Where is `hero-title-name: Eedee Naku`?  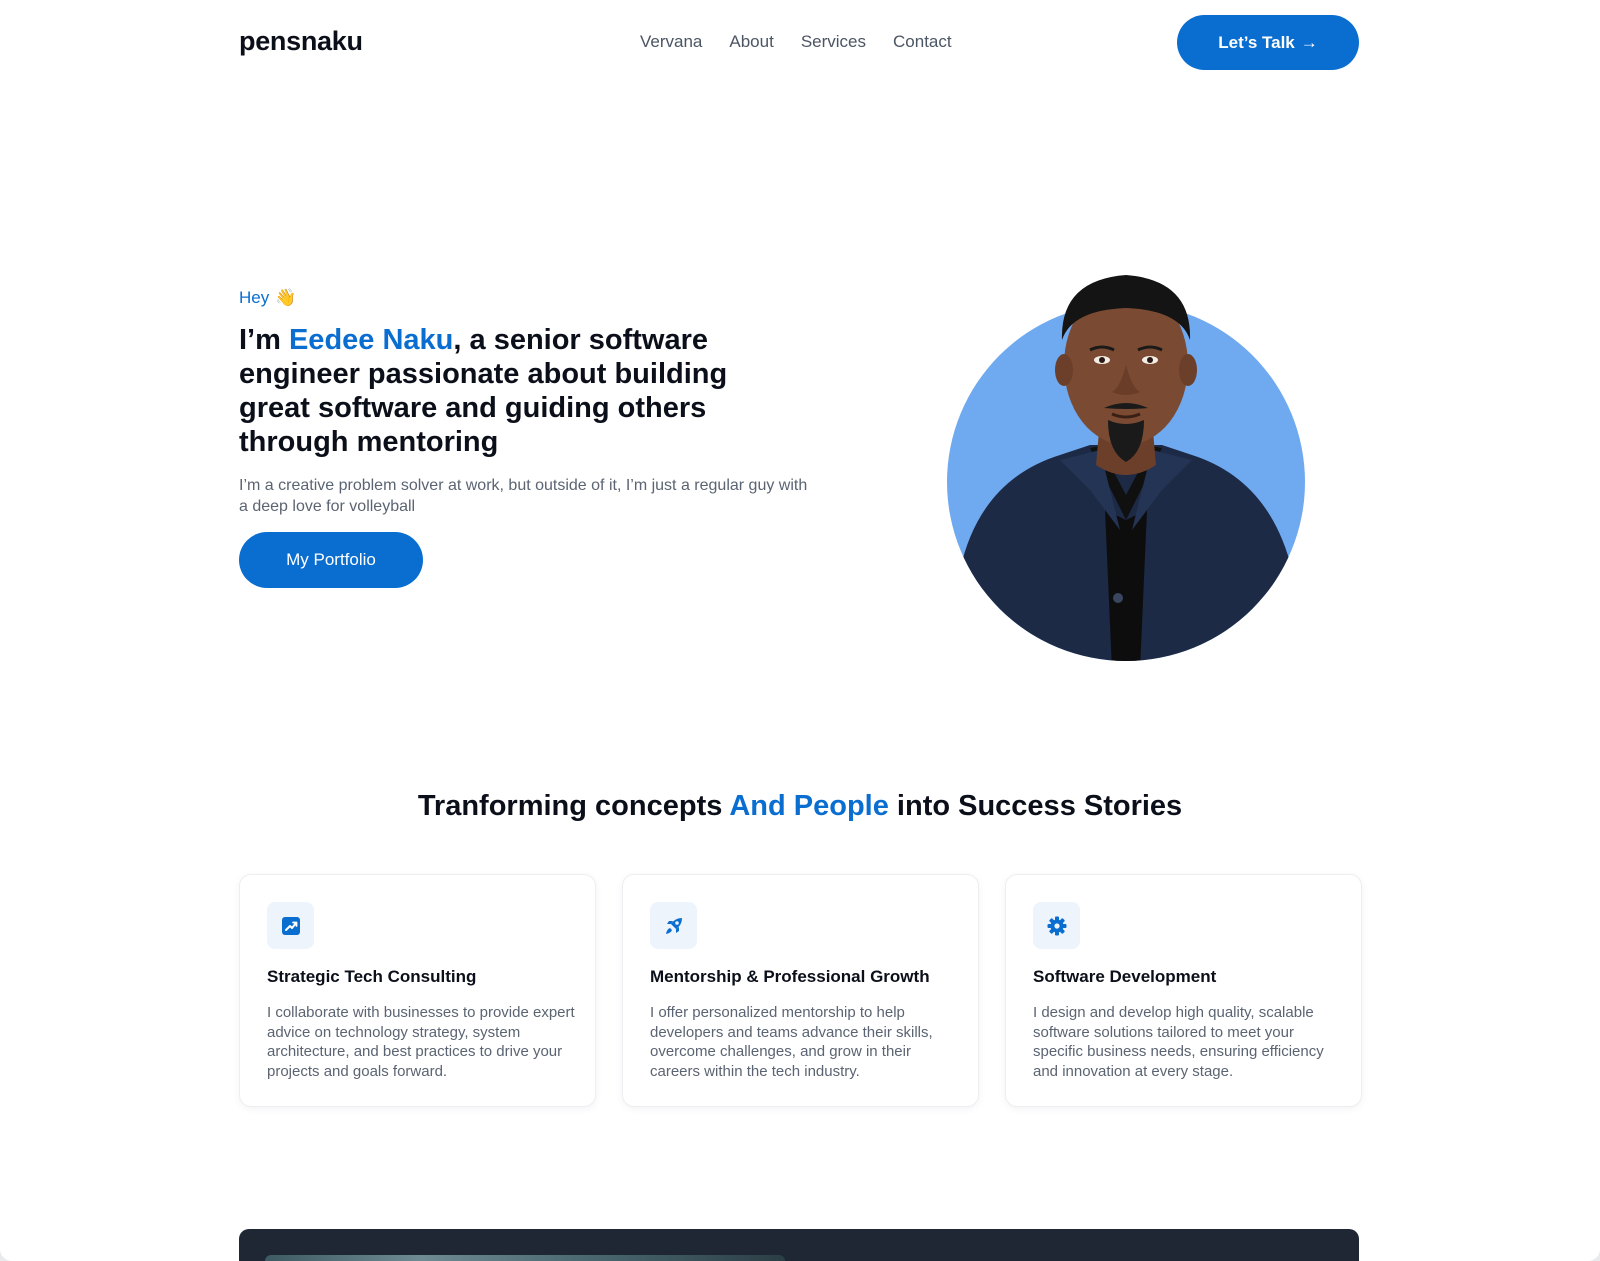 hero-title-name: Eedee Naku is located at coordinates (371, 340).